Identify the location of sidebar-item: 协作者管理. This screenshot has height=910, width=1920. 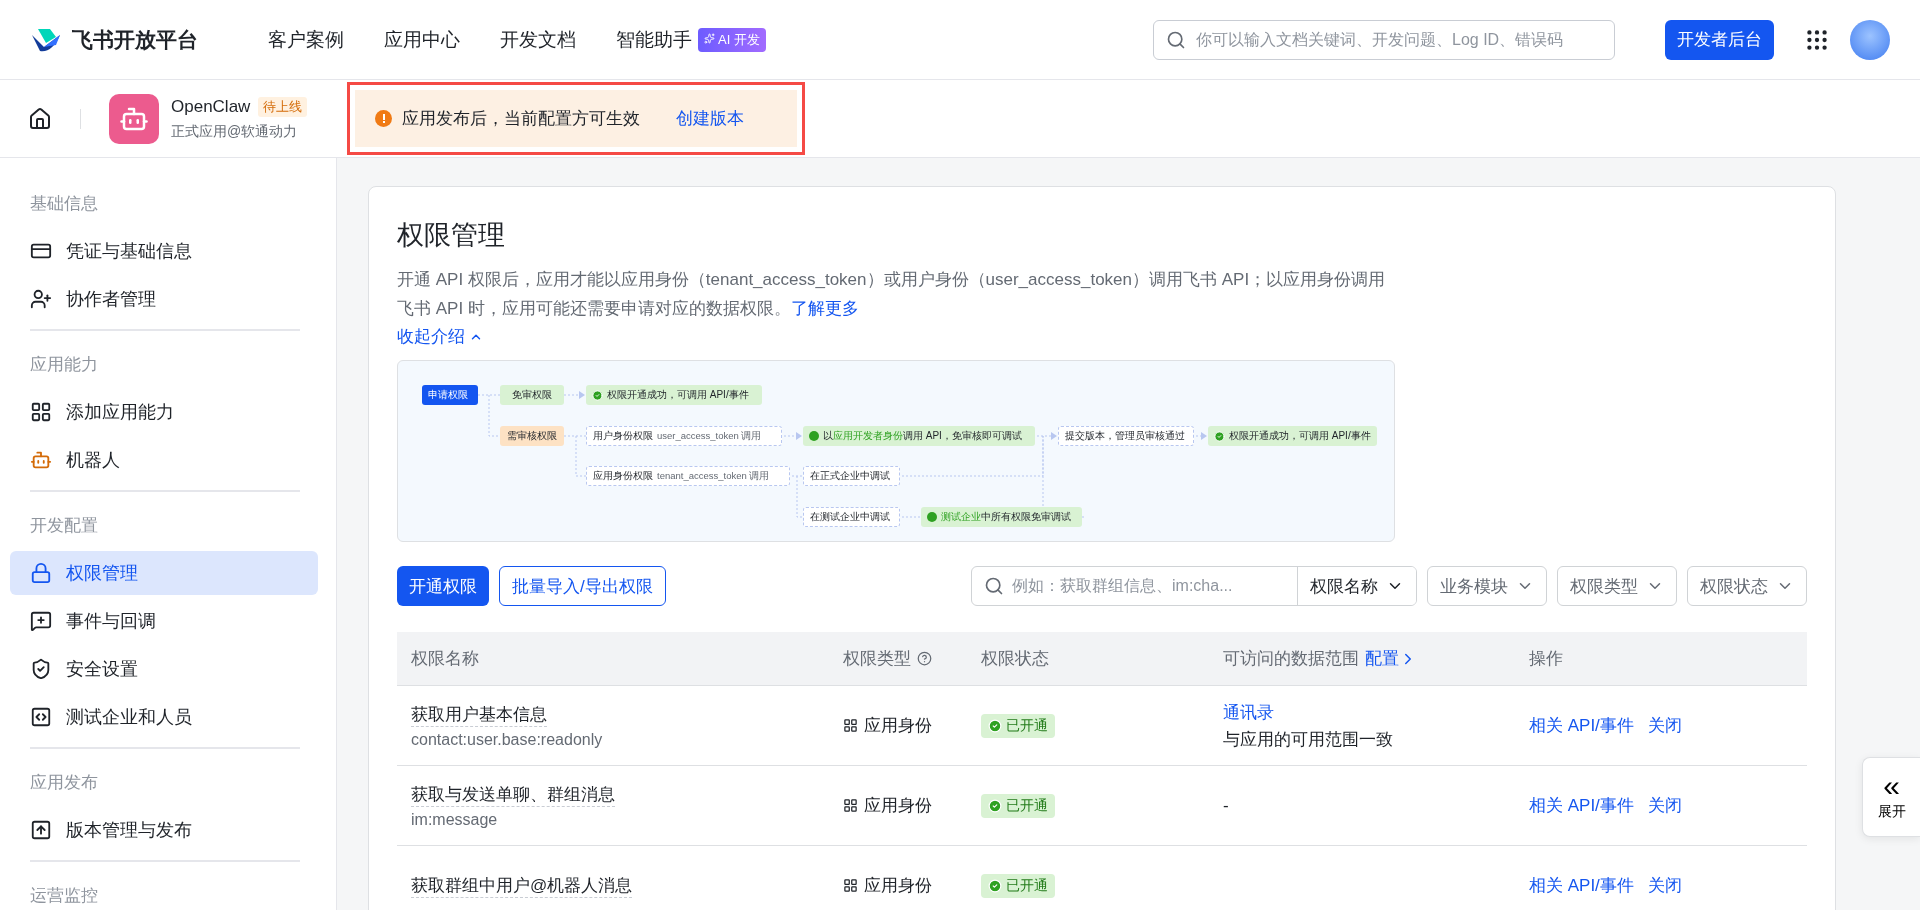
(164, 299).